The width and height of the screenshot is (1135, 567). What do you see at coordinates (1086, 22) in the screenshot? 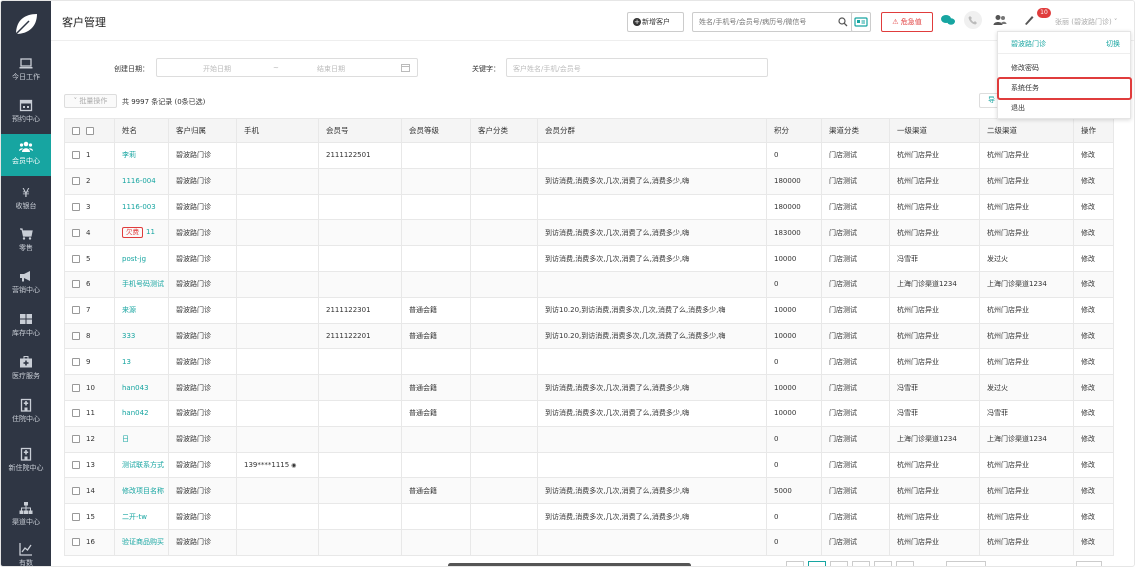
I see `user-menu: 张丽 (碧波路门诊) ˅` at bounding box center [1086, 22].